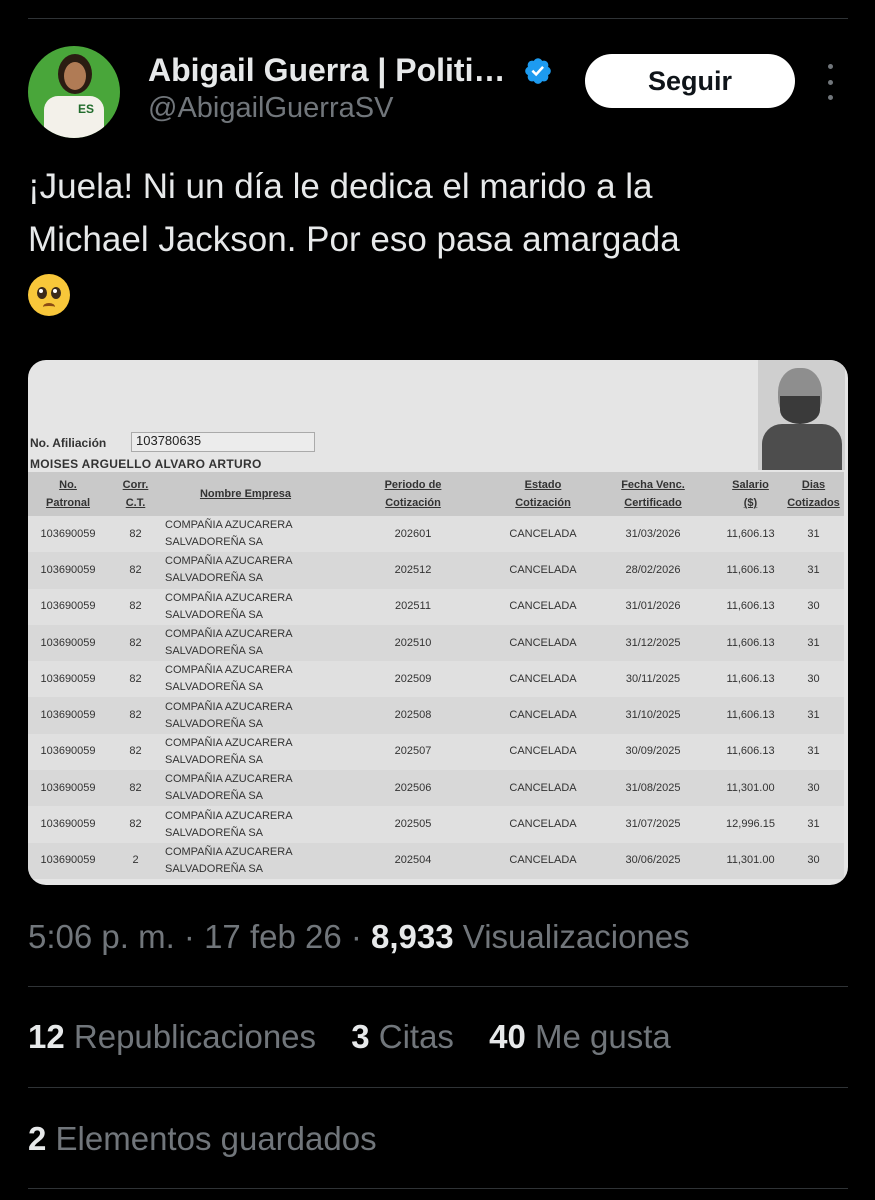  What do you see at coordinates (402, 1036) in the screenshot?
I see `quotes-stat: 3 Citas` at bounding box center [402, 1036].